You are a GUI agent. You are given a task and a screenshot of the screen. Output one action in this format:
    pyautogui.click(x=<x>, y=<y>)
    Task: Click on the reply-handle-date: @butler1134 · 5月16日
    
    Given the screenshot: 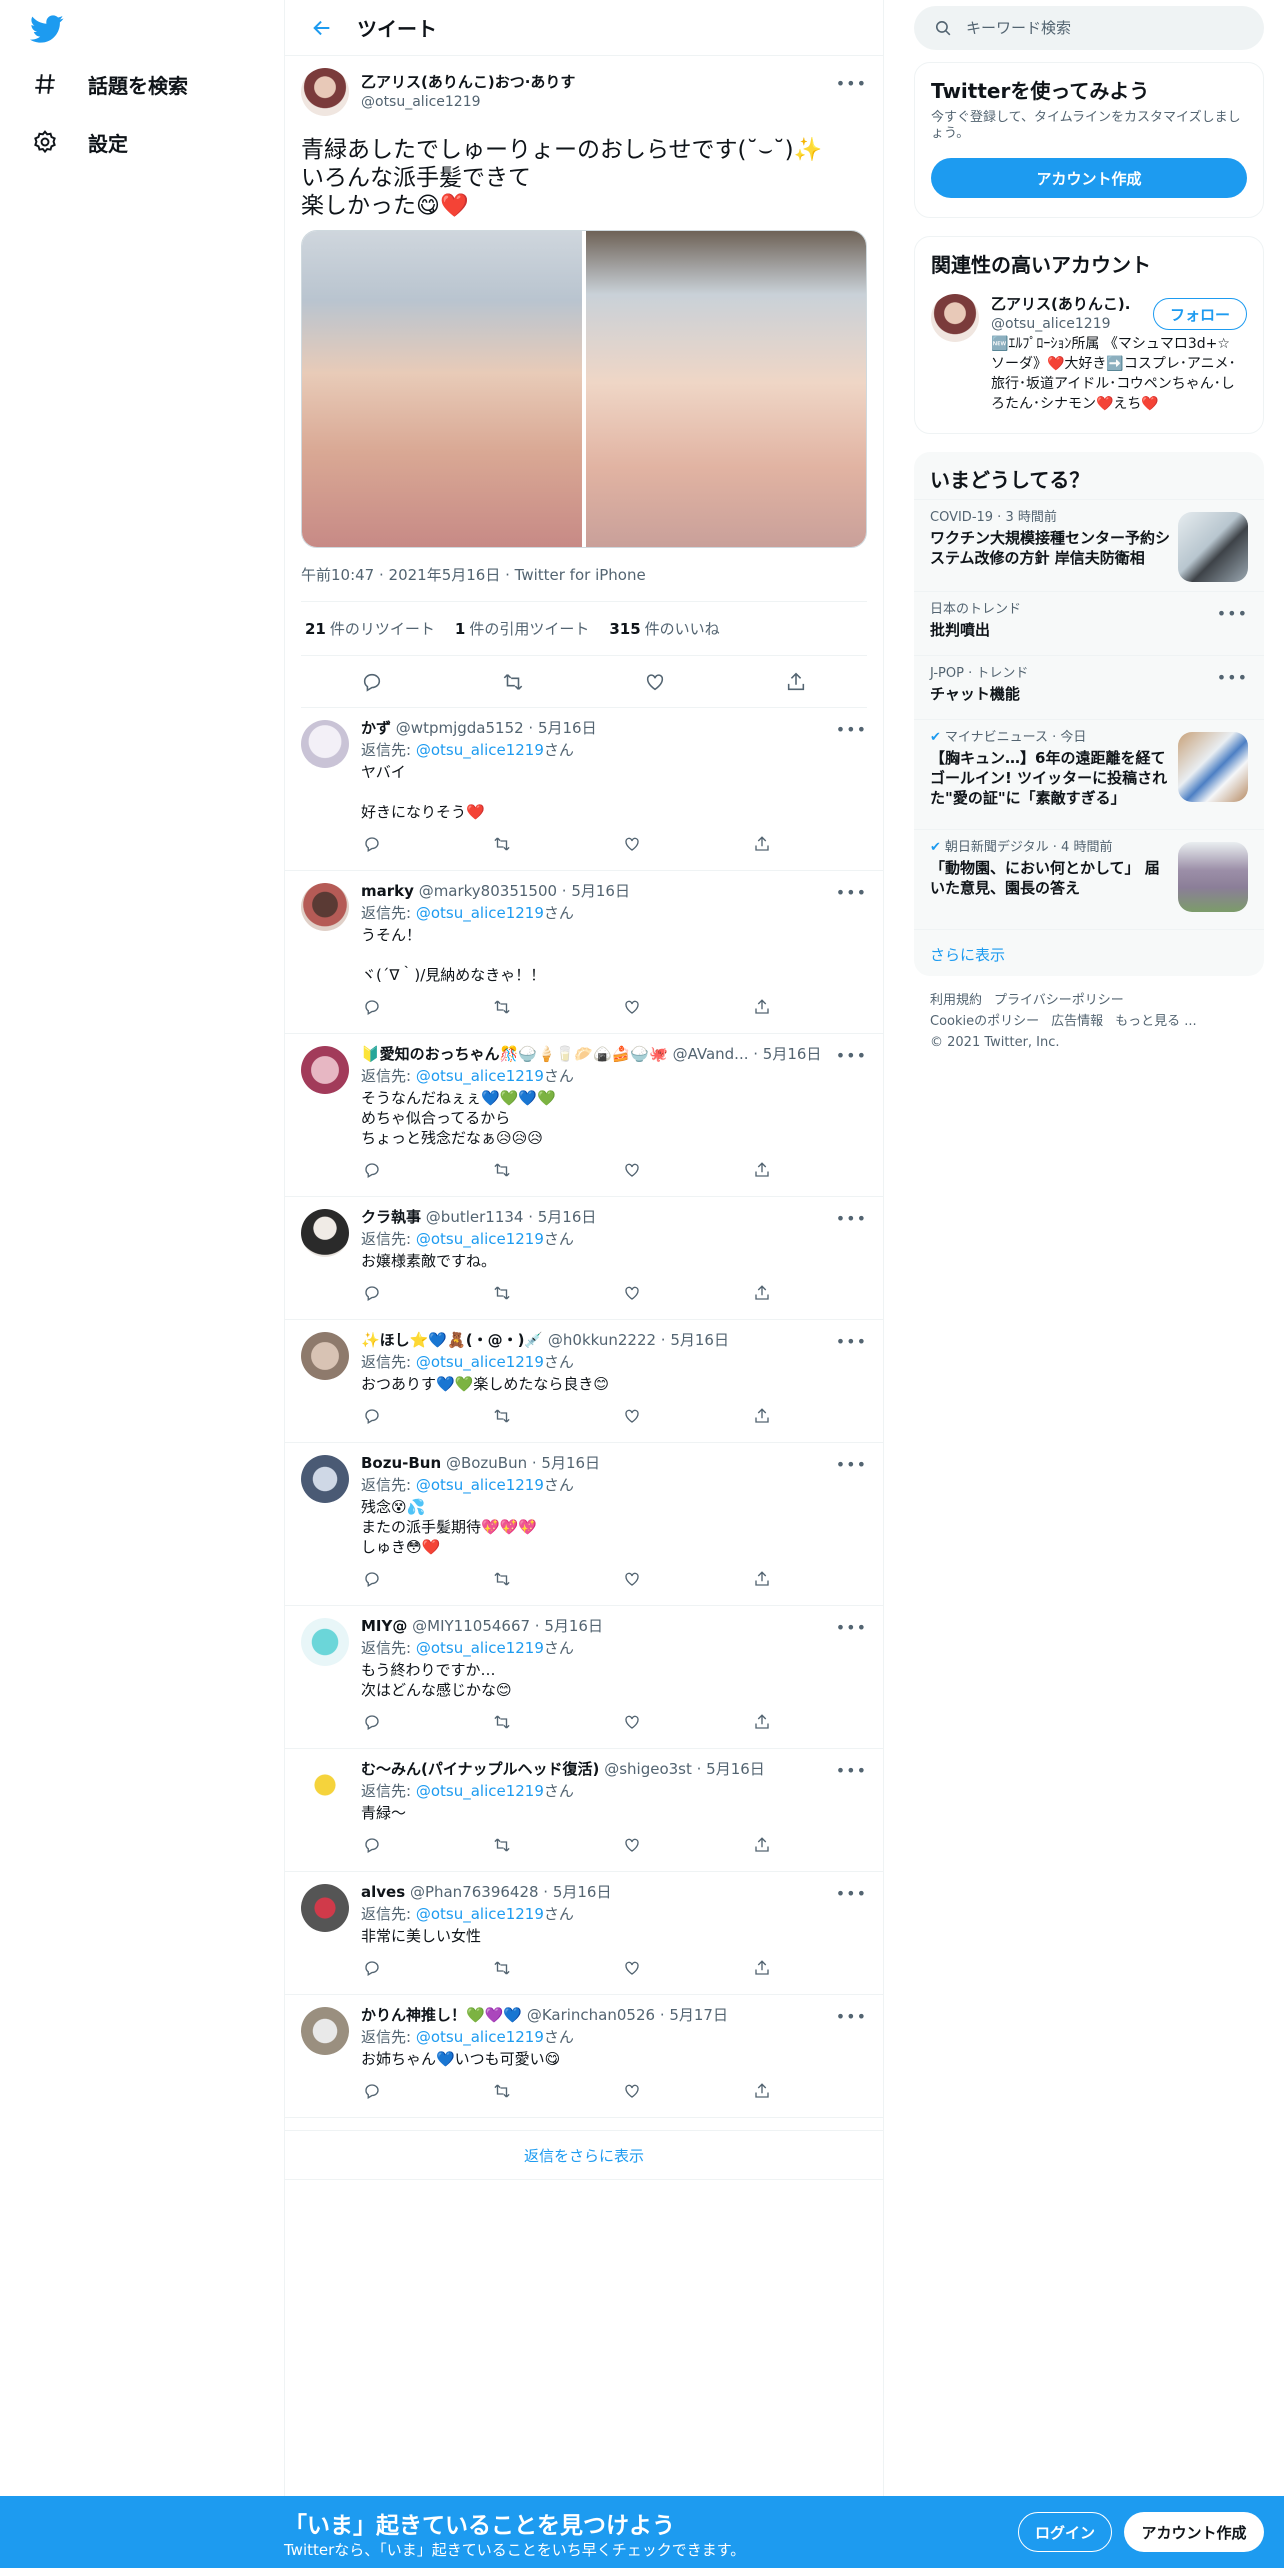 What is the action you would take?
    pyautogui.click(x=511, y=1217)
    